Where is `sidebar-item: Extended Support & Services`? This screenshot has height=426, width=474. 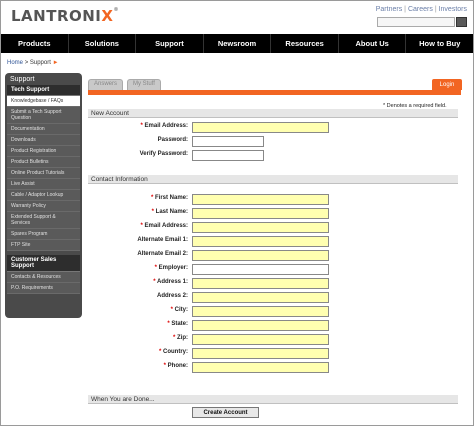 sidebar-item: Extended Support & Services is located at coordinates (43, 220).